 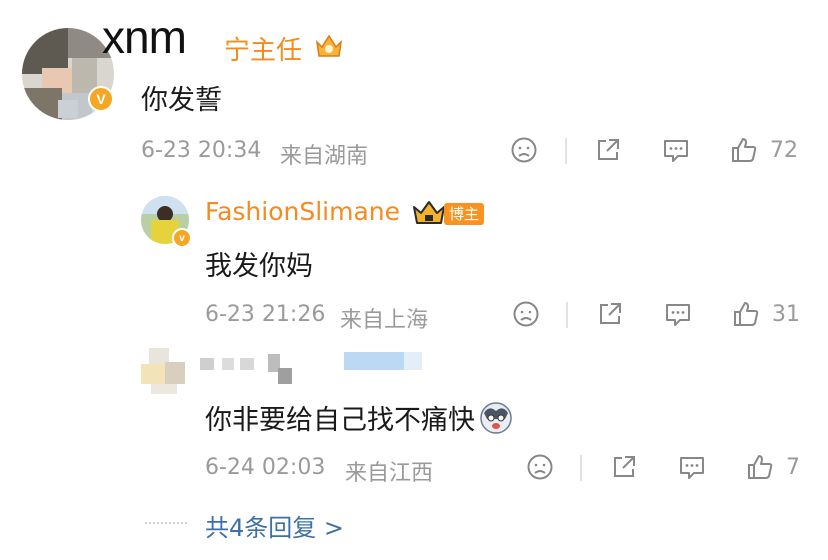 What do you see at coordinates (274, 525) in the screenshot?
I see `more-replies-link: 共4条回复 >` at bounding box center [274, 525].